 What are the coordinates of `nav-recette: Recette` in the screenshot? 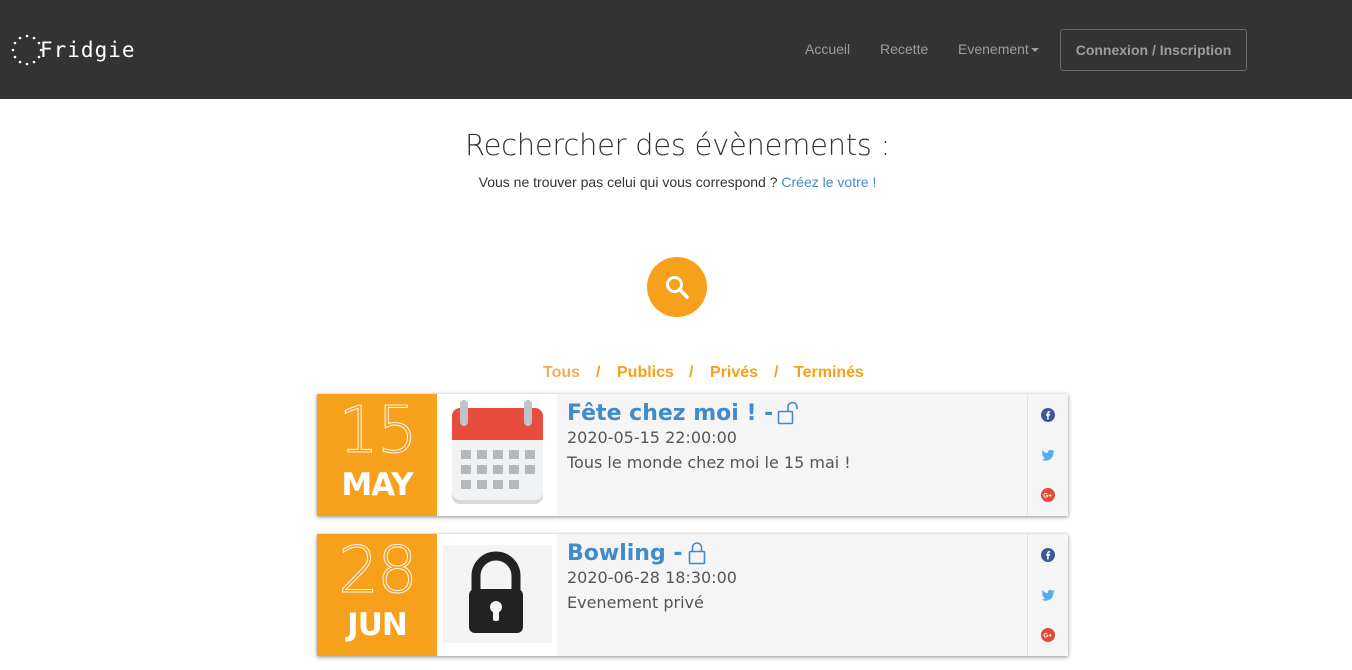 It's located at (904, 49).